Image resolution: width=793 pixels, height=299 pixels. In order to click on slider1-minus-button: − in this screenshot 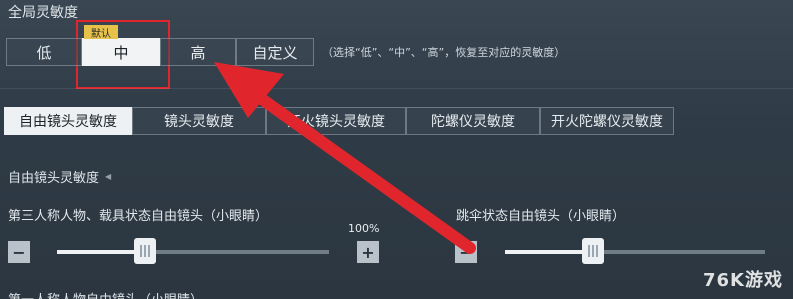, I will do `click(19, 252)`.